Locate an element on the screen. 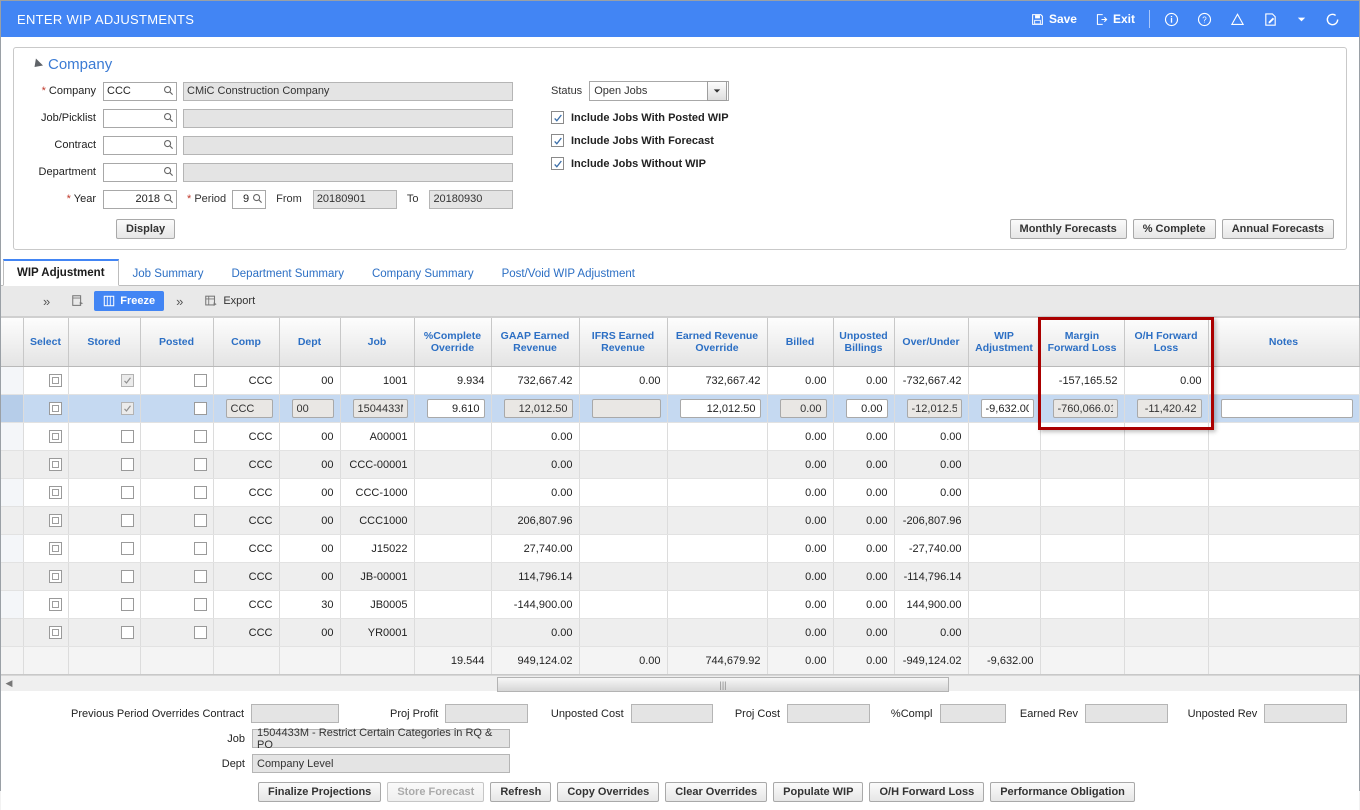 The width and height of the screenshot is (1360, 810). scrollbar-thumb: ||| is located at coordinates (723, 684).